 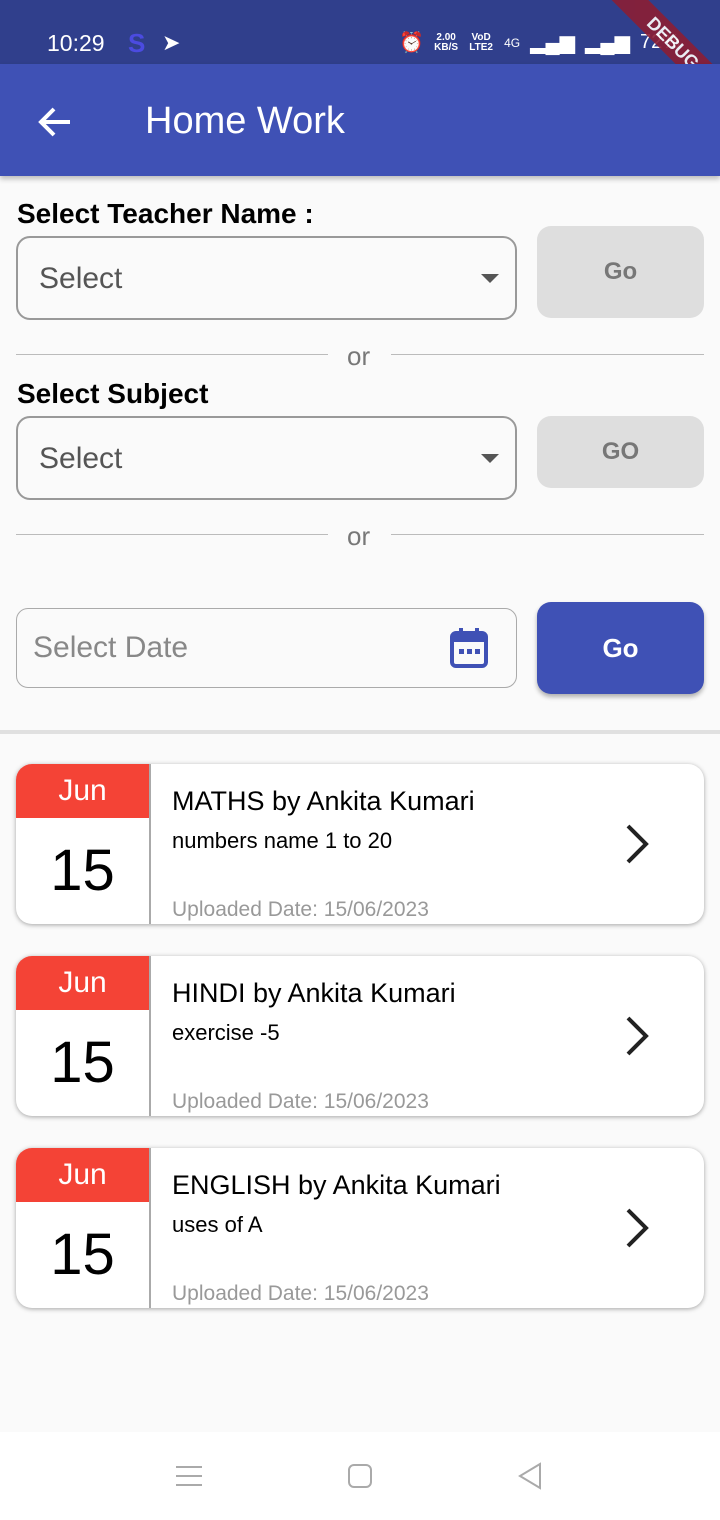 I want to click on telegram-icon: ➤, so click(x=171, y=42).